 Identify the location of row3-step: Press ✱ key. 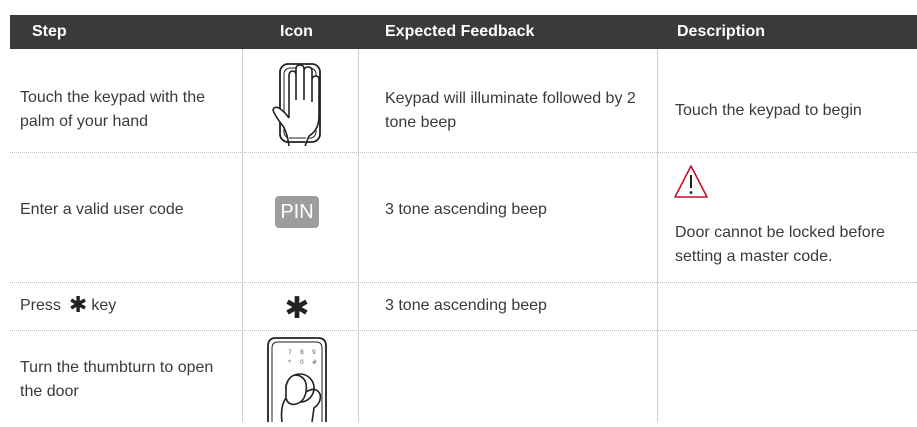
(125, 306).